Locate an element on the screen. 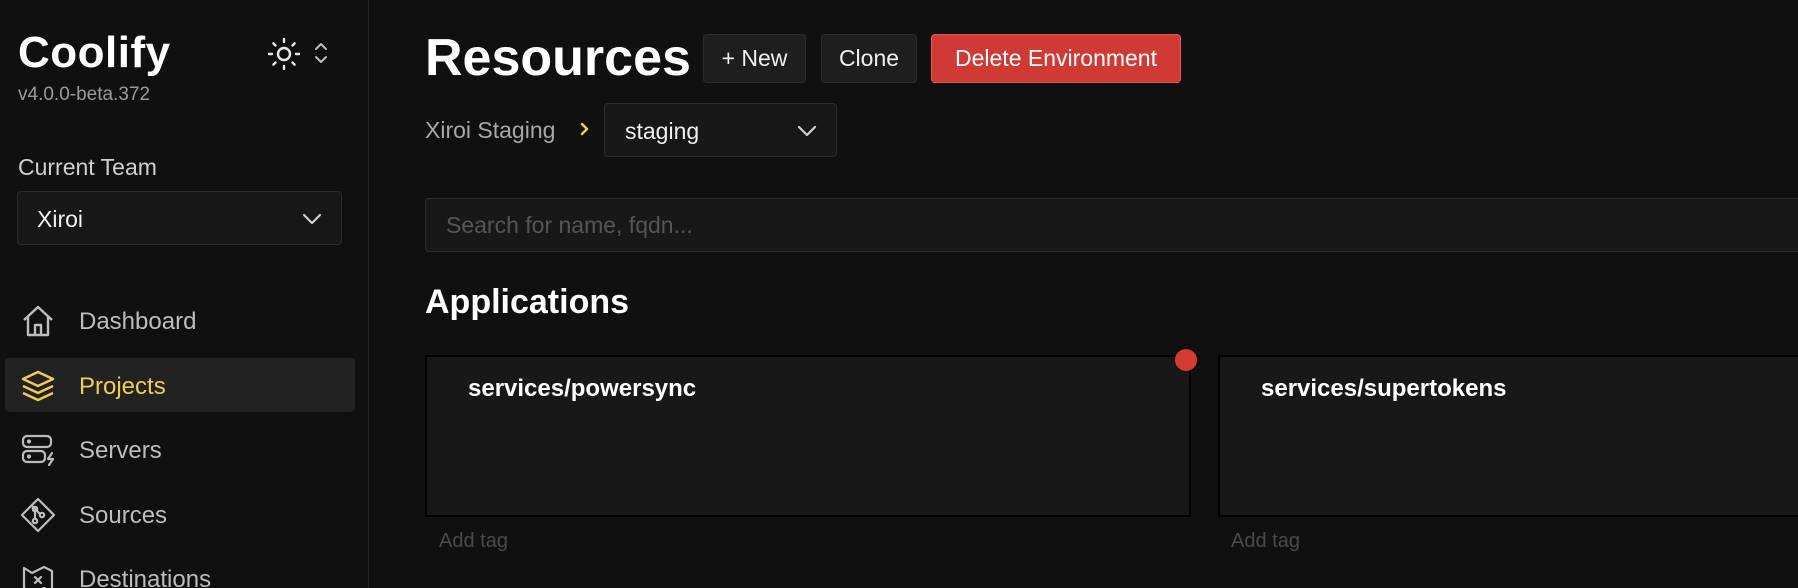  git-icon is located at coordinates (38, 515).